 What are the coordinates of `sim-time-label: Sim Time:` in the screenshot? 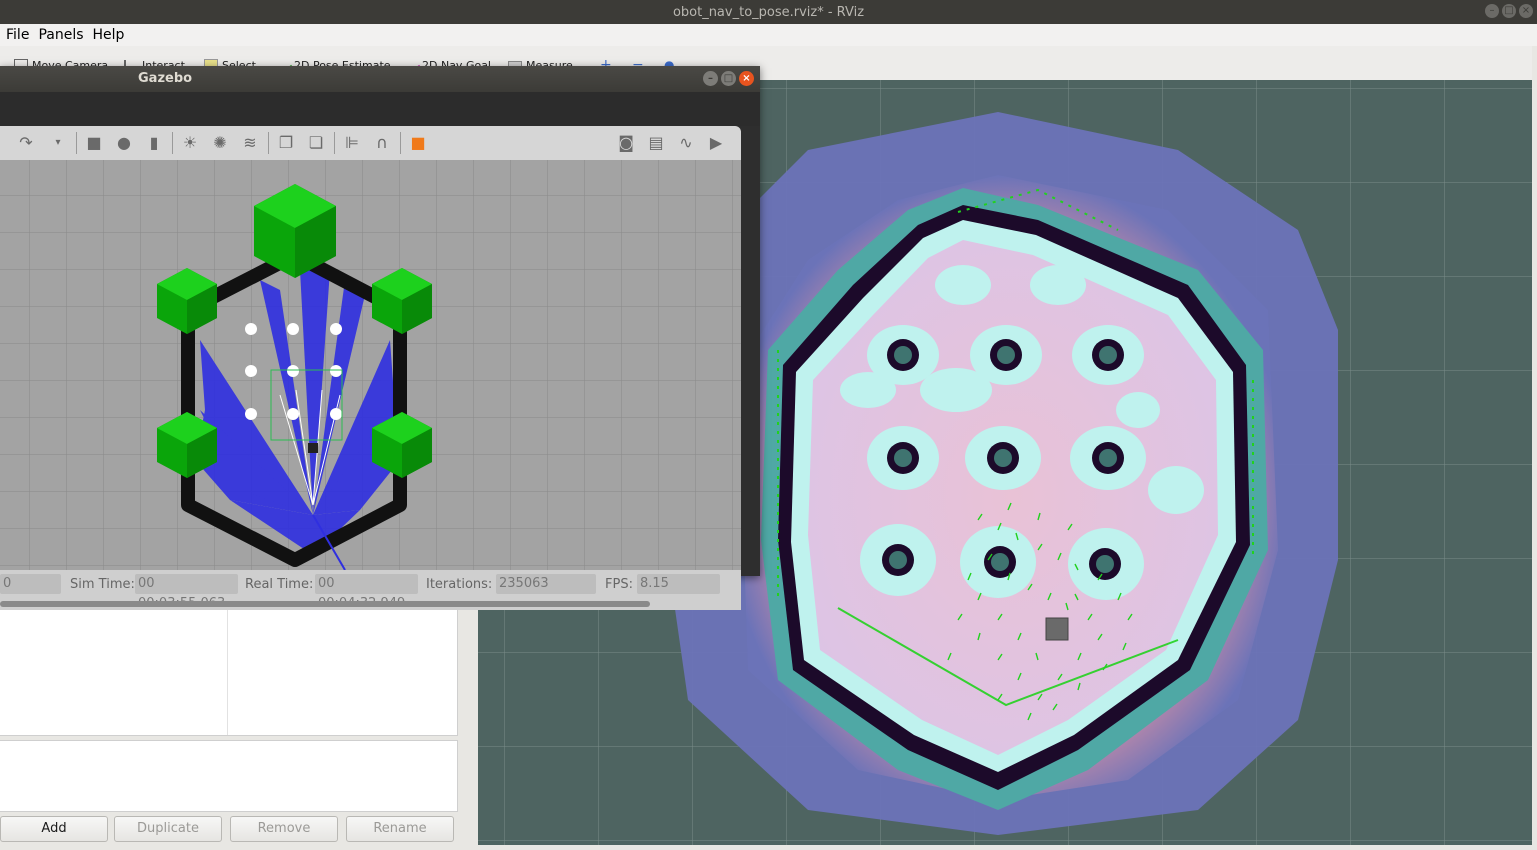 It's located at (102, 584).